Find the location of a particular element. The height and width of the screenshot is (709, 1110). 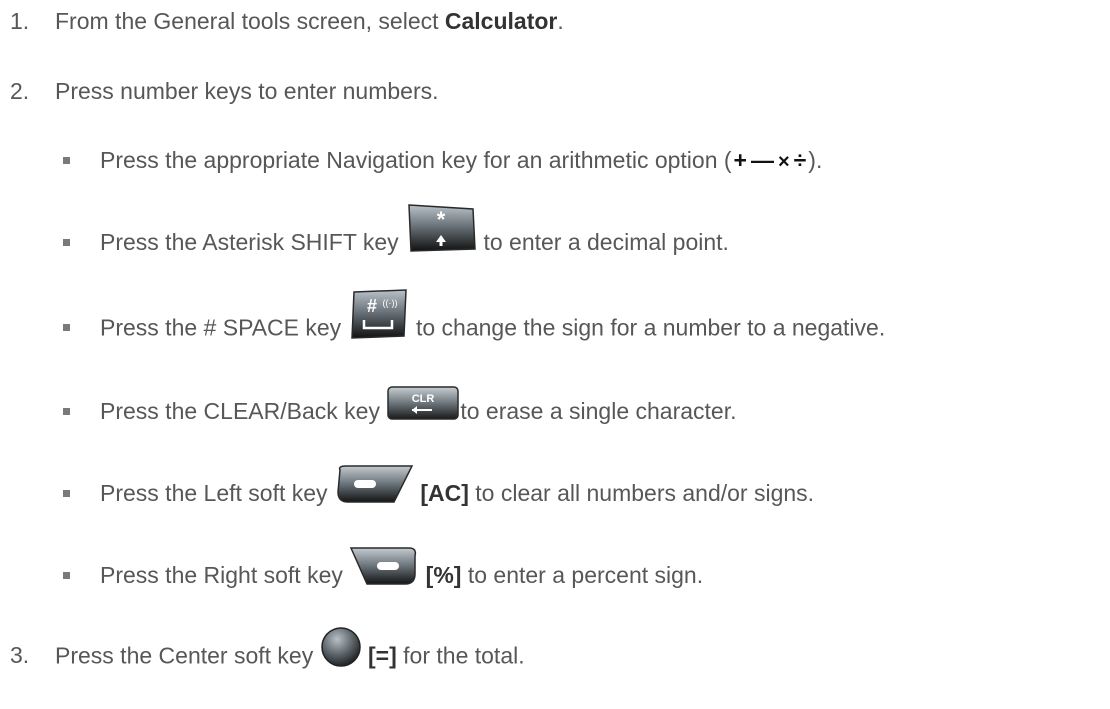

right-soft-key-icon is located at coordinates (384, 569).